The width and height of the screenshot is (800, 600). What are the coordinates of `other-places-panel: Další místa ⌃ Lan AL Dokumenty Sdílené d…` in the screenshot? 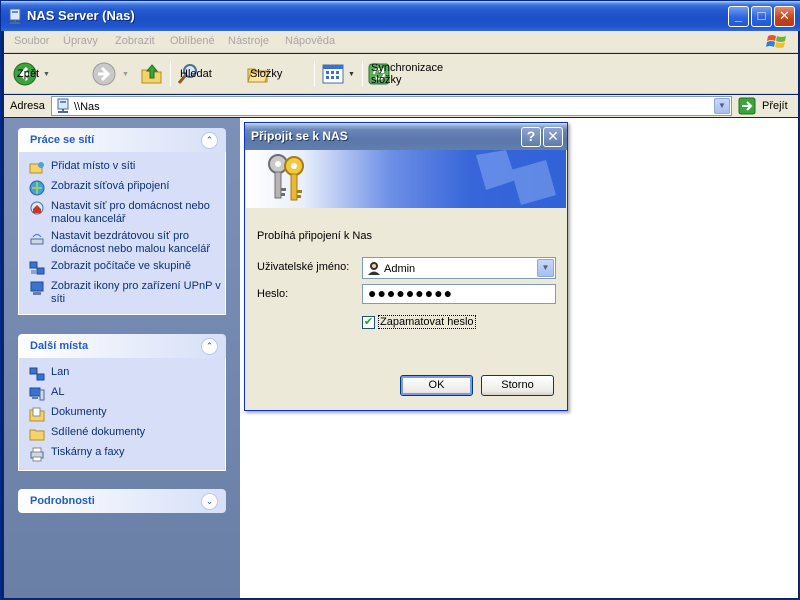 It's located at (122, 402).